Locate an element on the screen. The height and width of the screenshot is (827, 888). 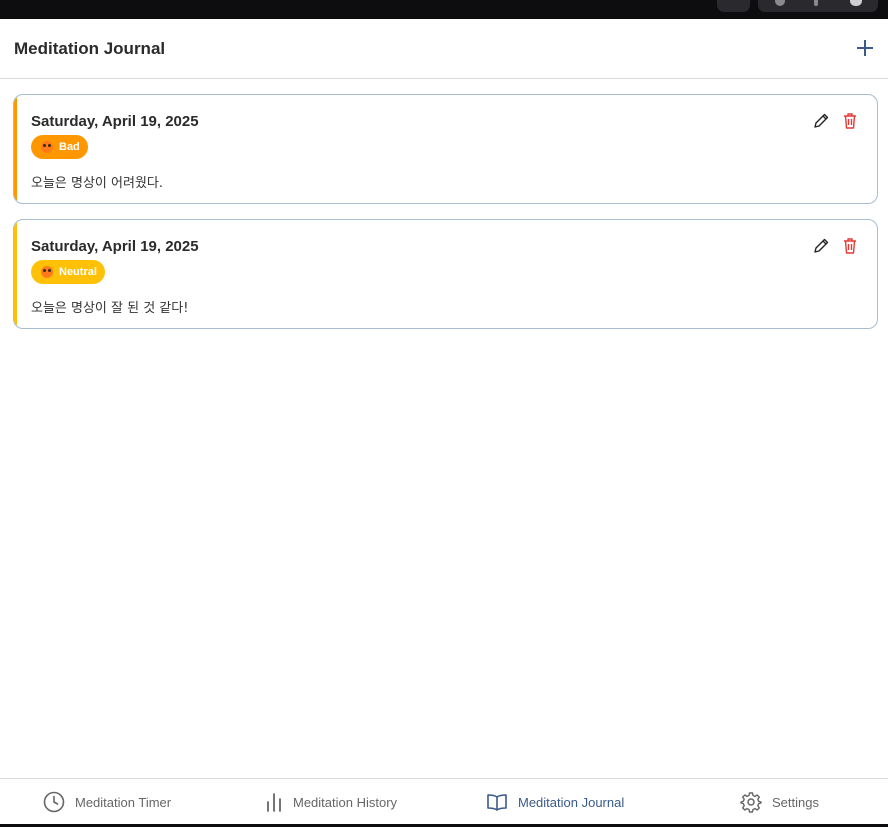
window-top-bar is located at coordinates (444, 9).